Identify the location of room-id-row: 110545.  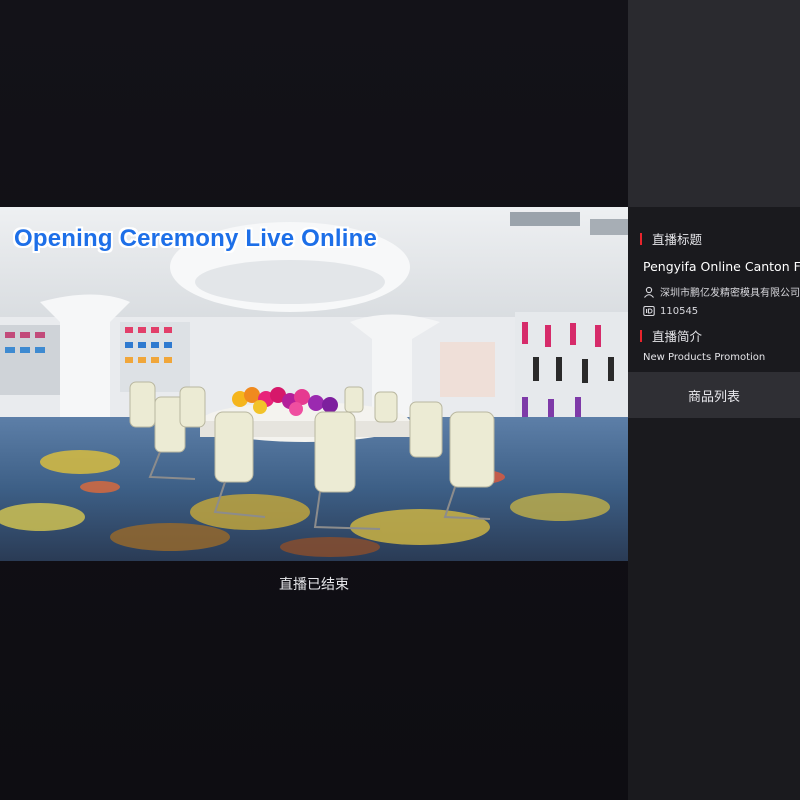
(670, 311).